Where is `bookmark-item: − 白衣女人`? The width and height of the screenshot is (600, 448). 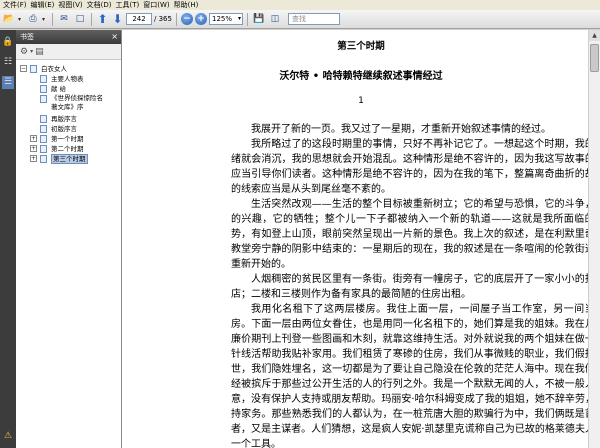 bookmark-item: − 白衣女人 is located at coordinates (68, 69).